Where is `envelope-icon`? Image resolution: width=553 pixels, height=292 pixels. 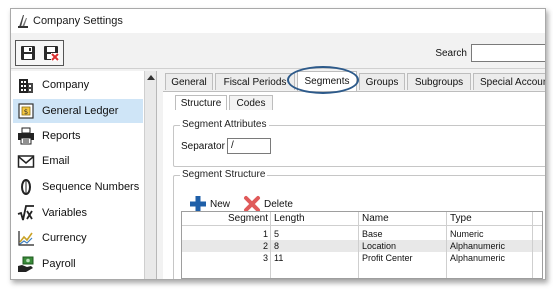
envelope-icon is located at coordinates (26, 161).